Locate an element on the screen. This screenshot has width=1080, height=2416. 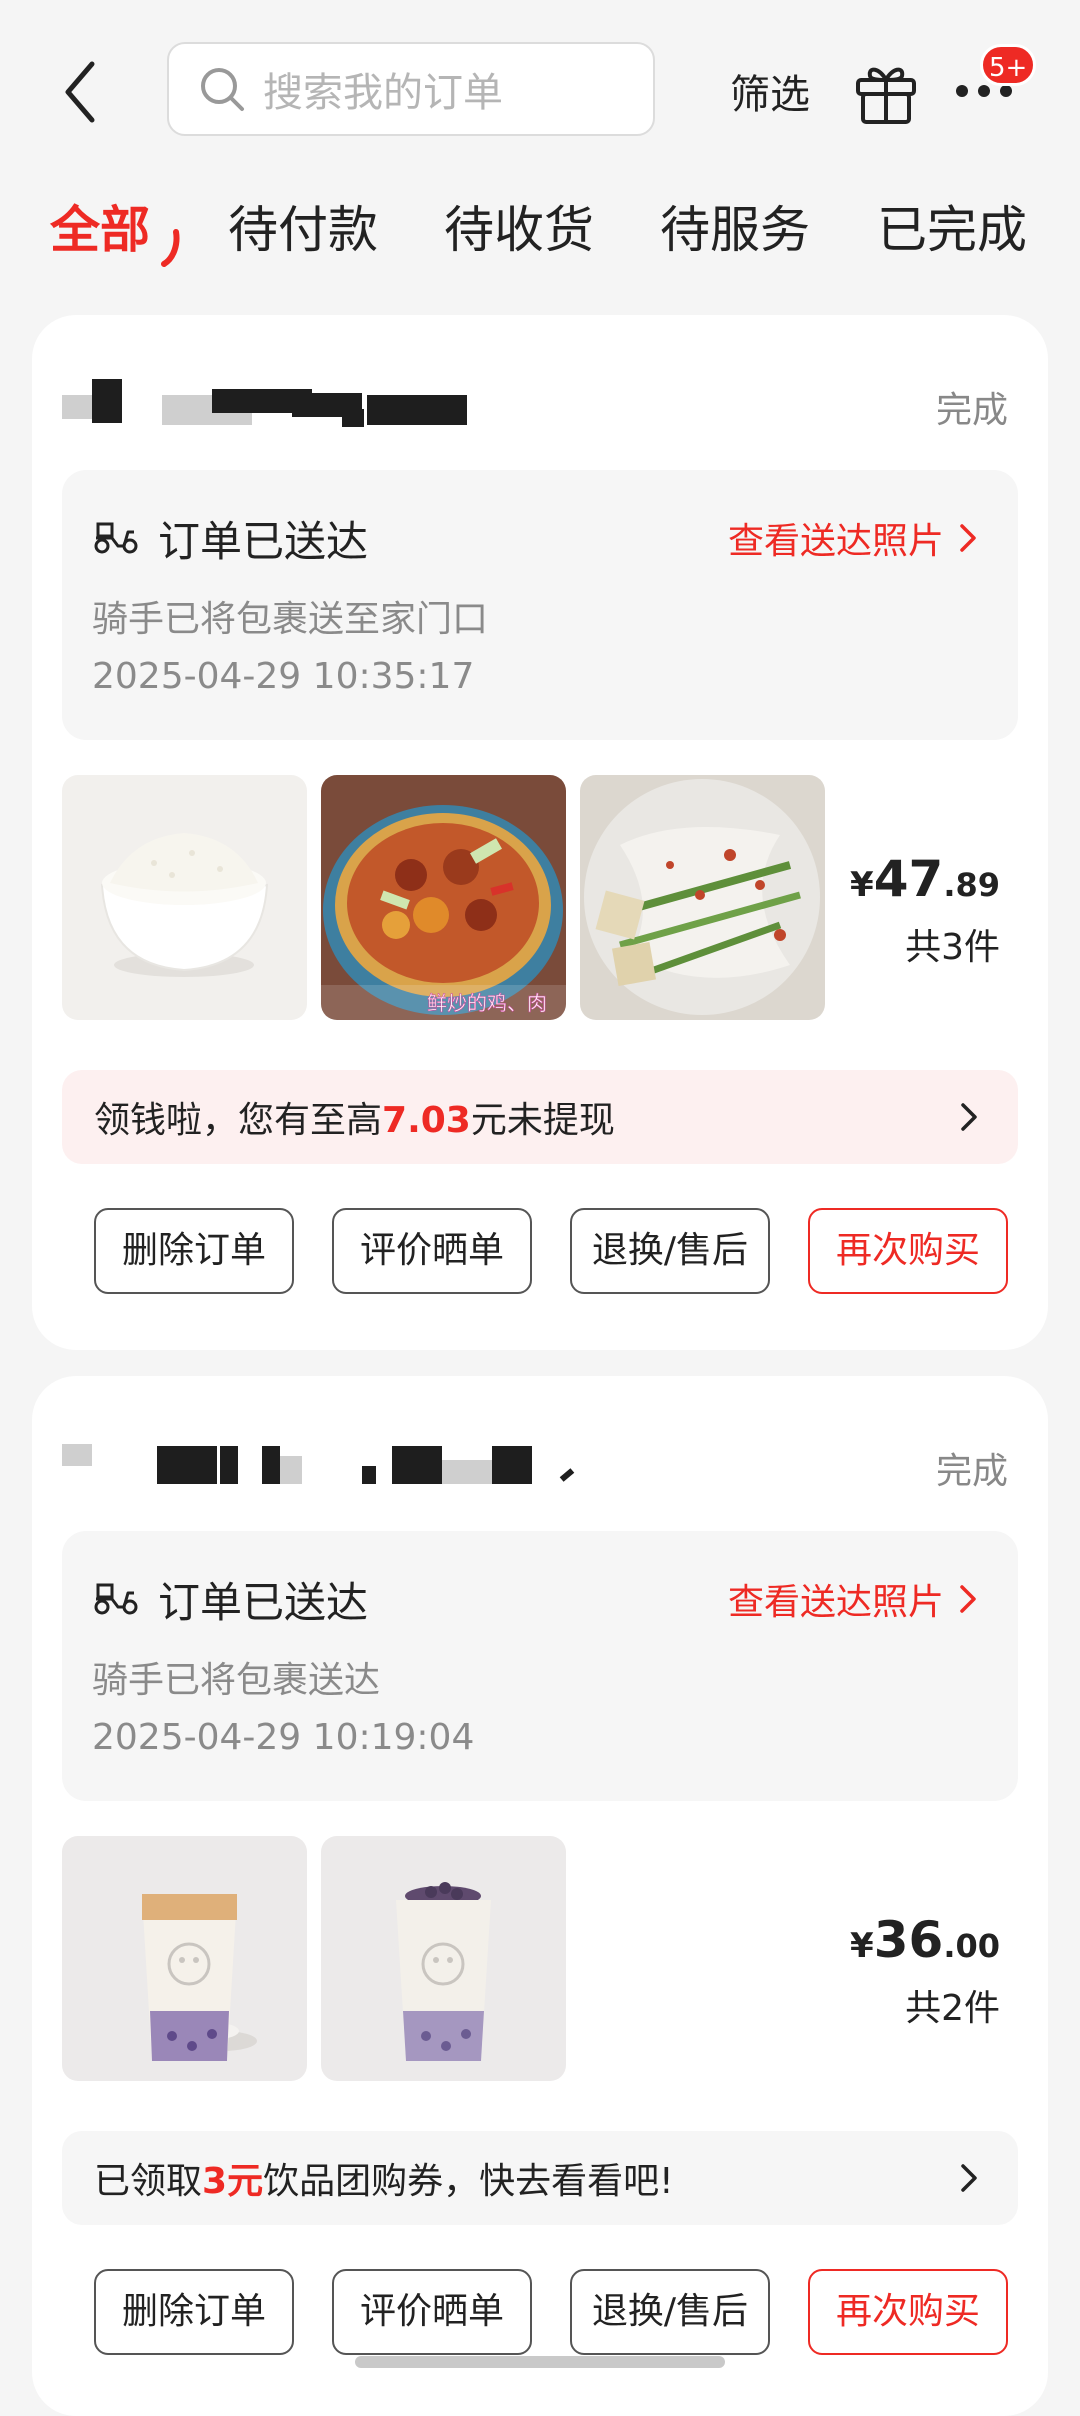
order-price: ¥36.00 is located at coordinates (925, 1940).